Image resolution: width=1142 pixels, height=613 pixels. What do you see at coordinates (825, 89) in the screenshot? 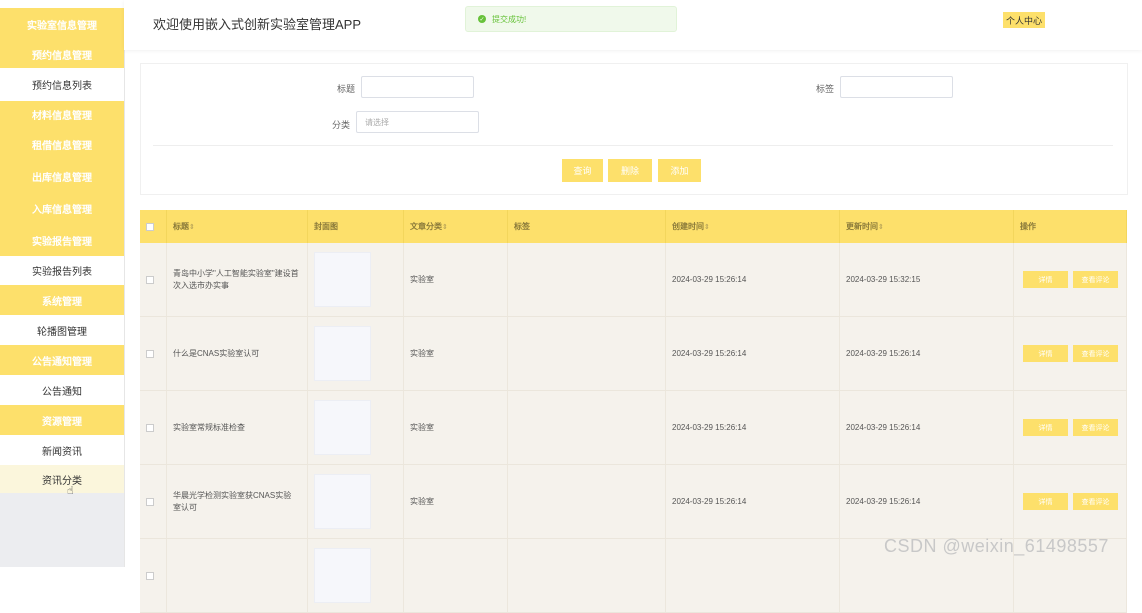
I see `tag-label: 标签` at bounding box center [825, 89].